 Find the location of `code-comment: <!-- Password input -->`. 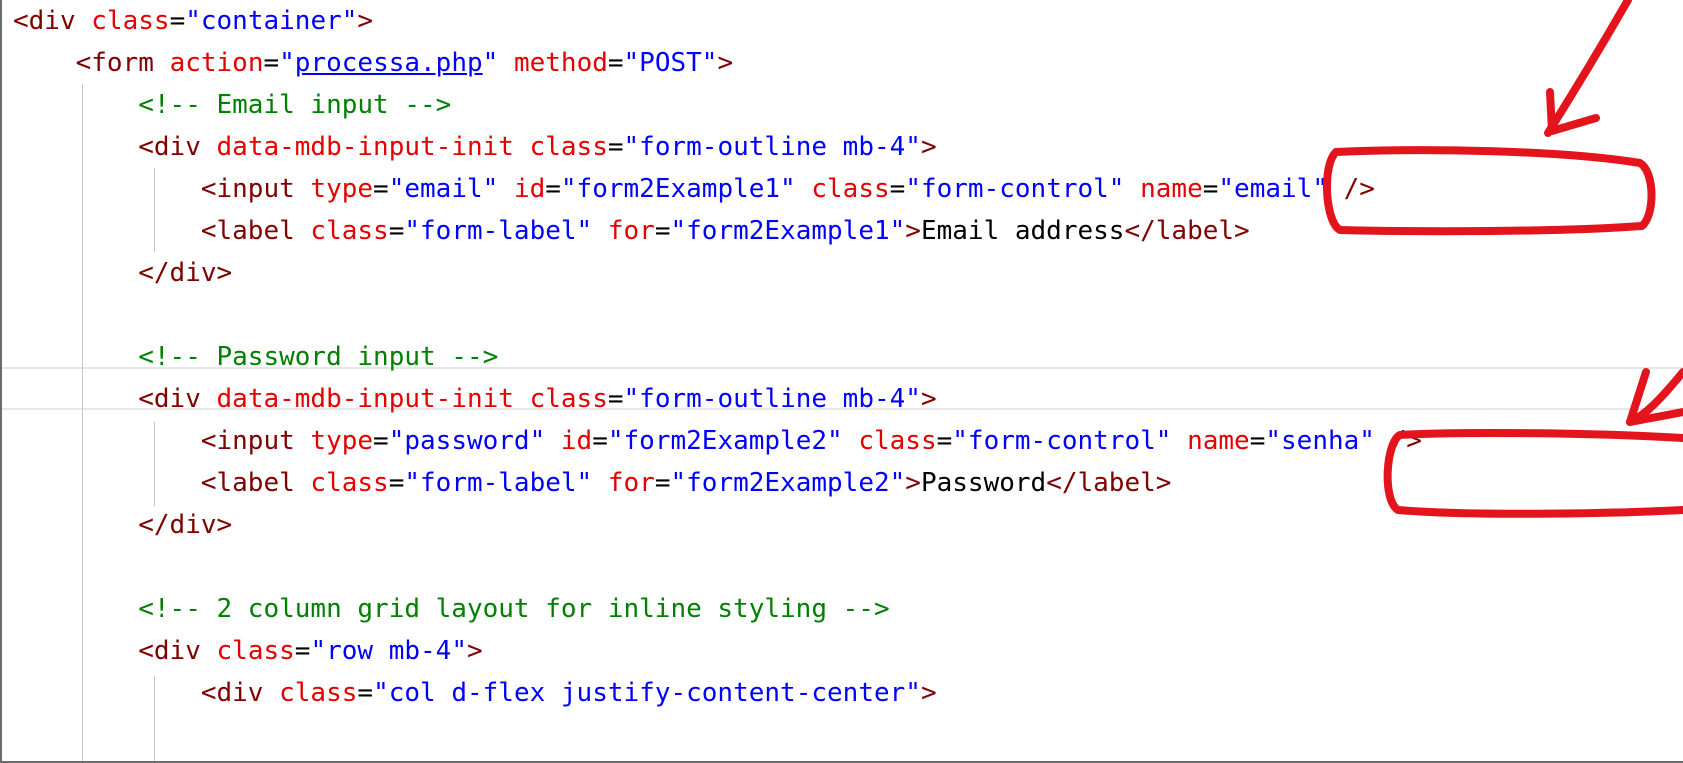

code-comment: <!-- Password input --> is located at coordinates (318, 357).